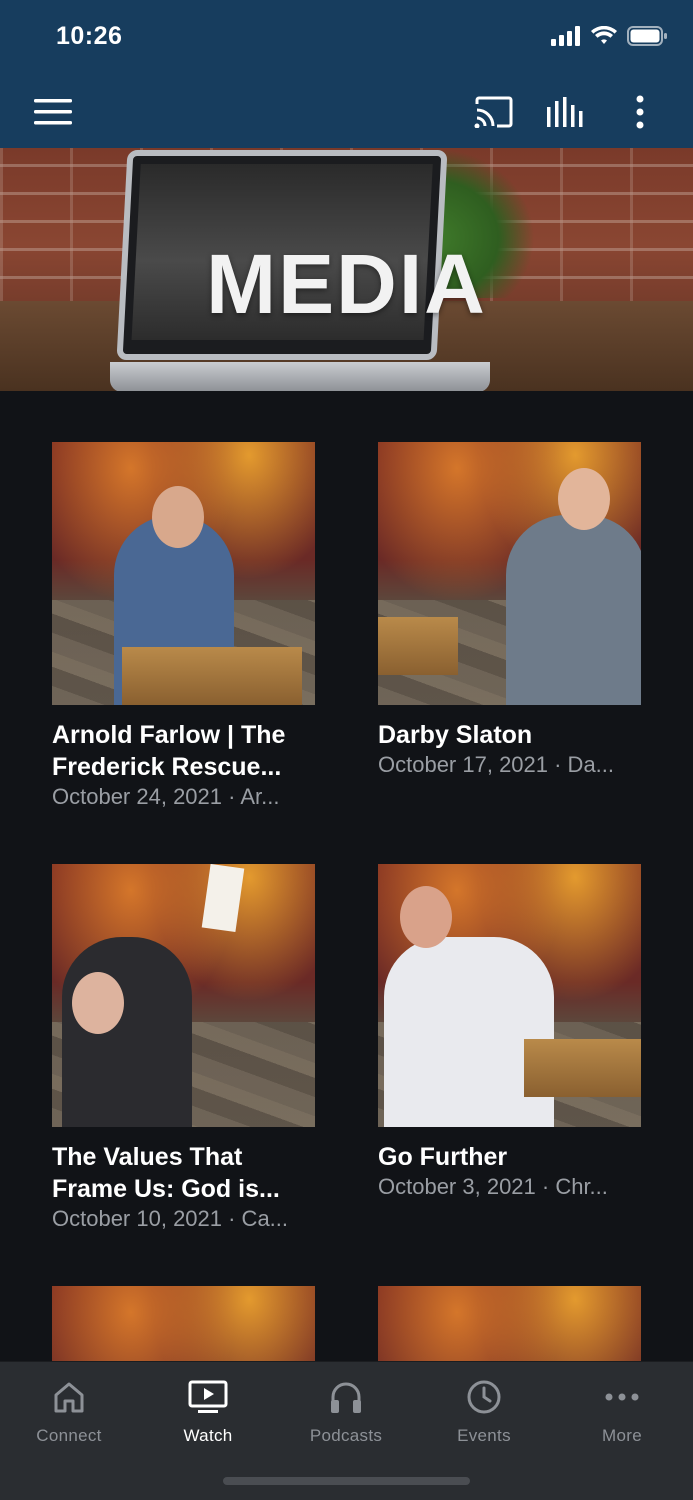 The image size is (693, 1500). What do you see at coordinates (622, 1397) in the screenshot?
I see `more-horizontal-icon` at bounding box center [622, 1397].